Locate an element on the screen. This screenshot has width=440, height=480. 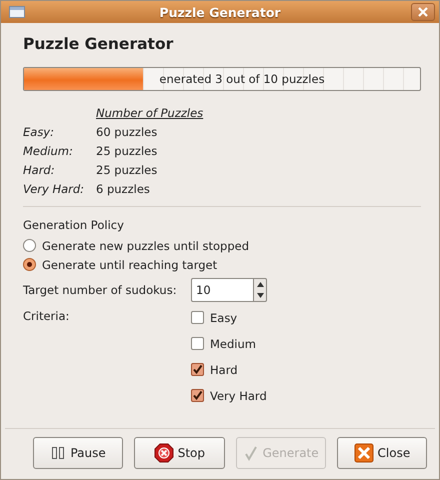
pause-icon is located at coordinates (58, 453).